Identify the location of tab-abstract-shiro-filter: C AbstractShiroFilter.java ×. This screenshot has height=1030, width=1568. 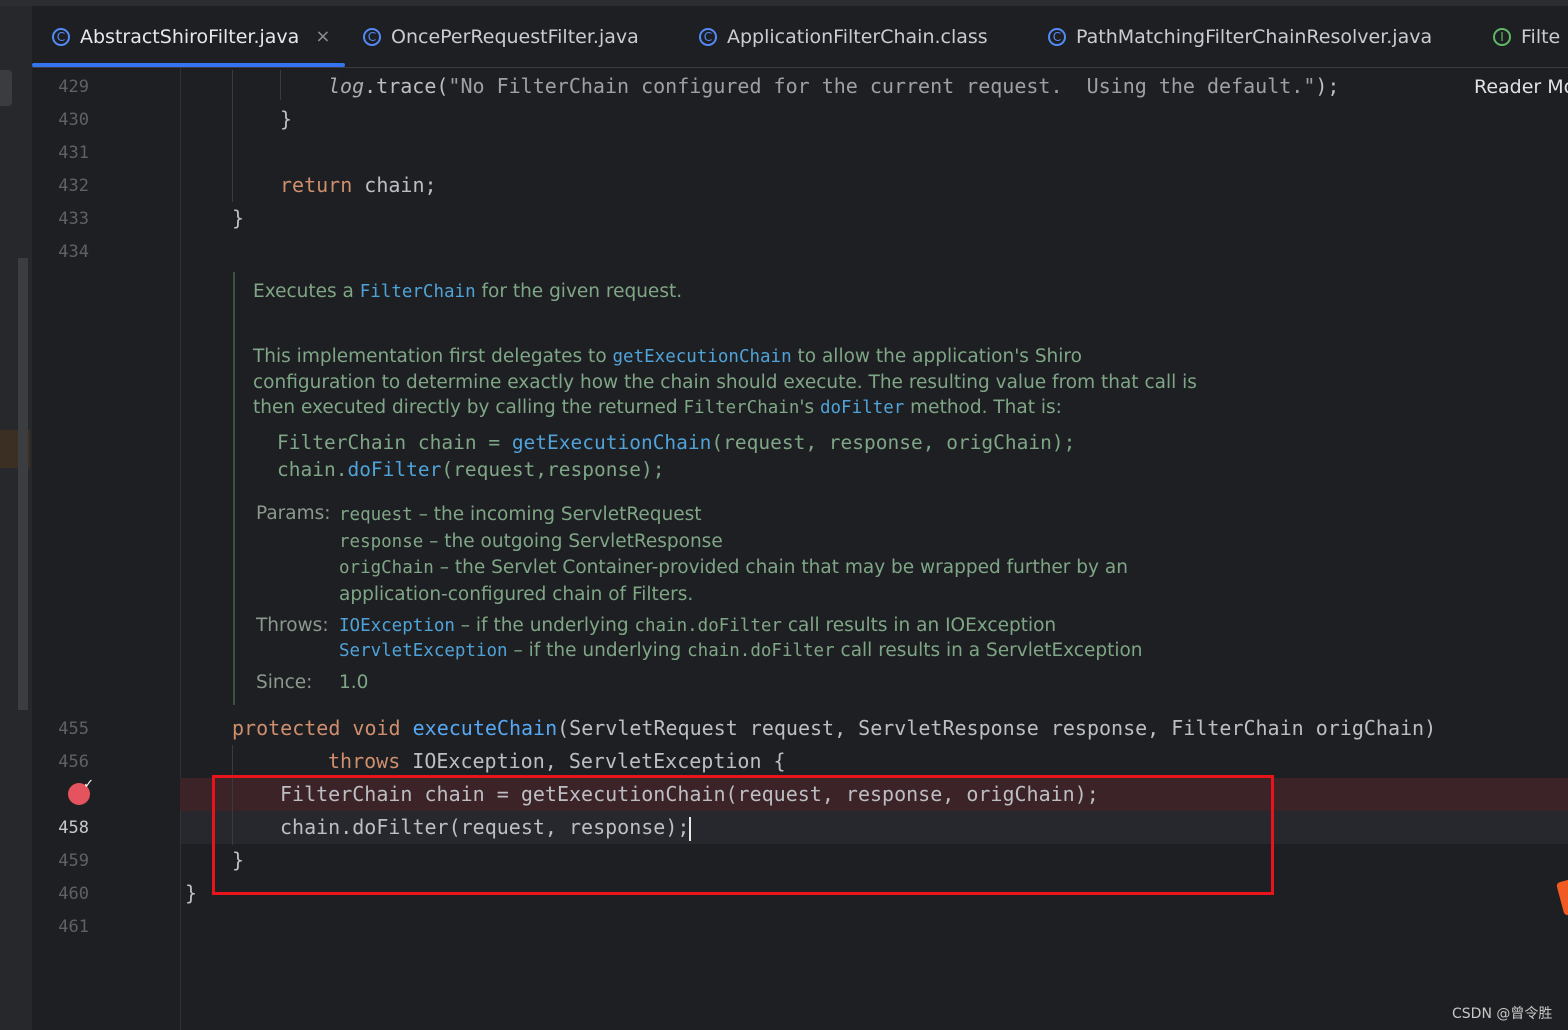
(191, 36).